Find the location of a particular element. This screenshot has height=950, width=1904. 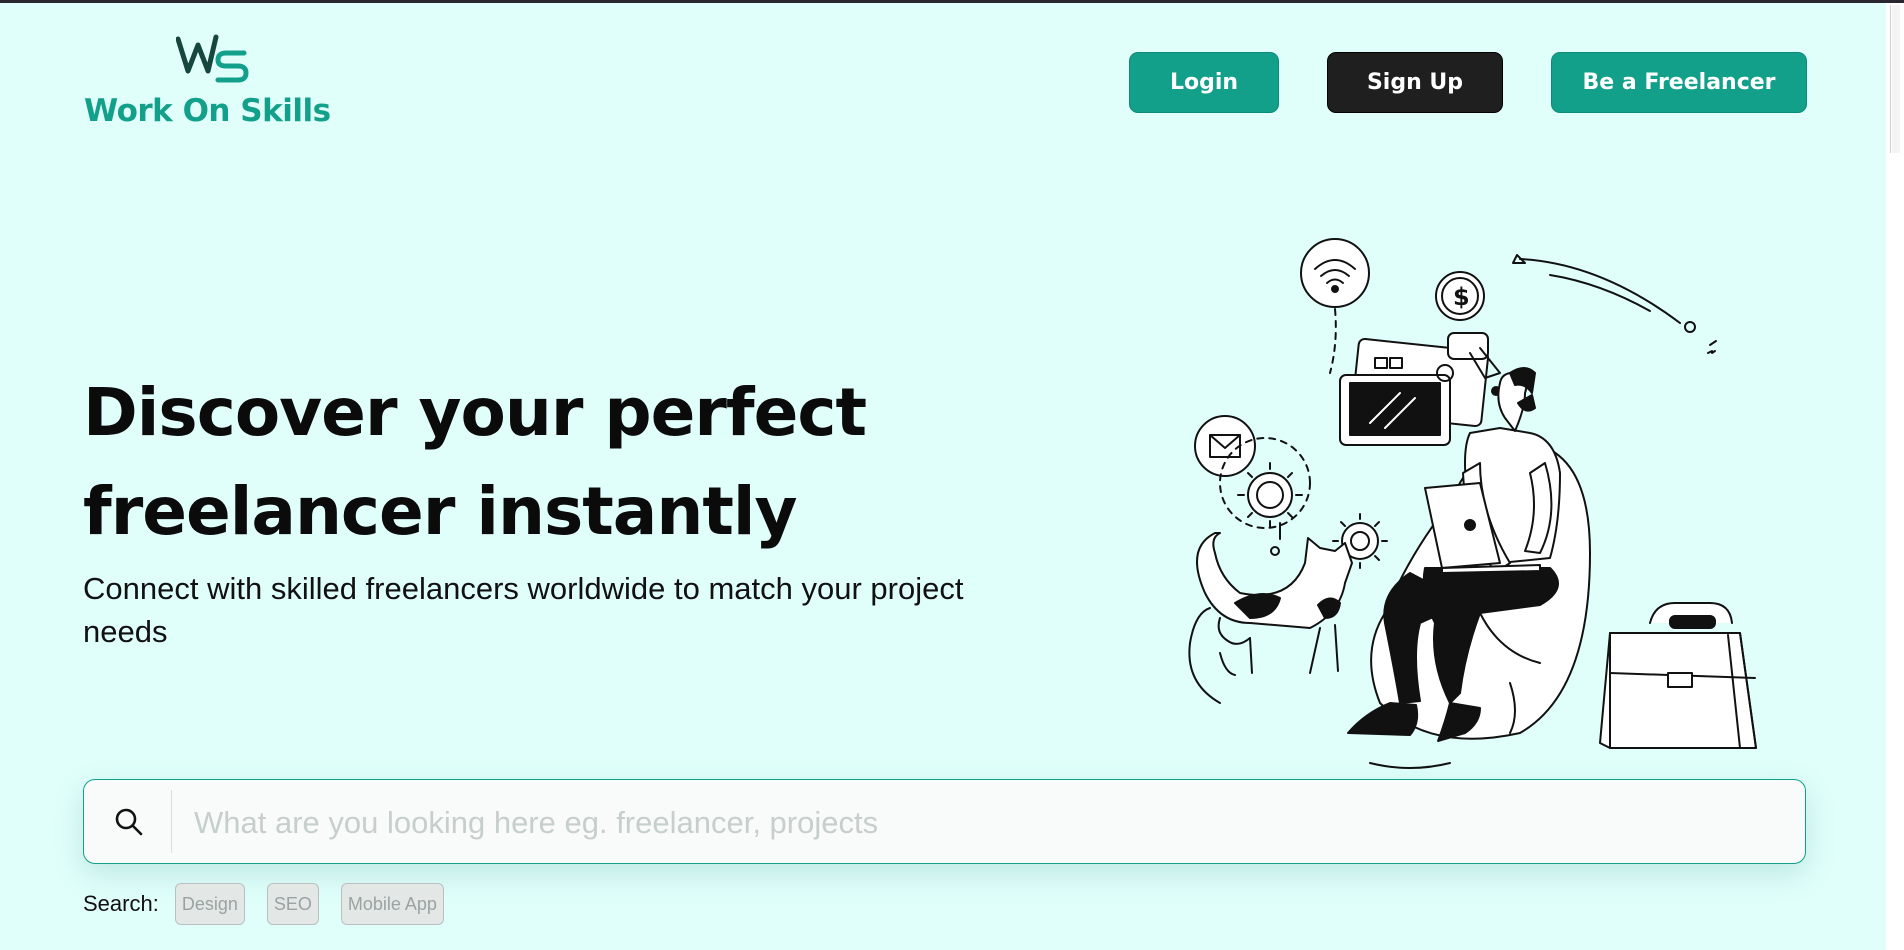

logo: Work On Skills is located at coordinates (219, 83).